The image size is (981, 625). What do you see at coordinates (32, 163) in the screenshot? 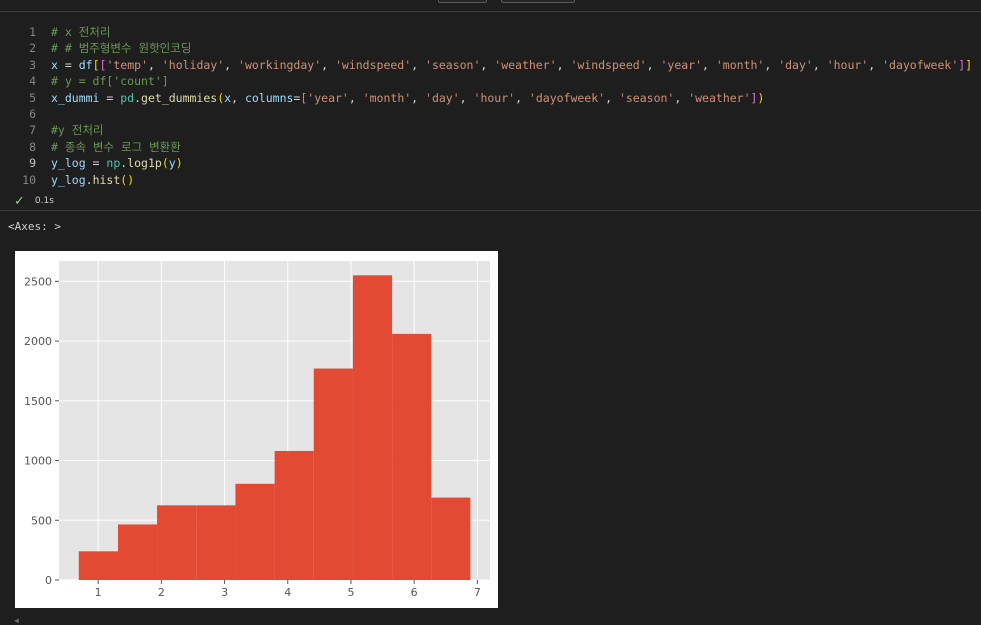
I see `line-number: 9` at bounding box center [32, 163].